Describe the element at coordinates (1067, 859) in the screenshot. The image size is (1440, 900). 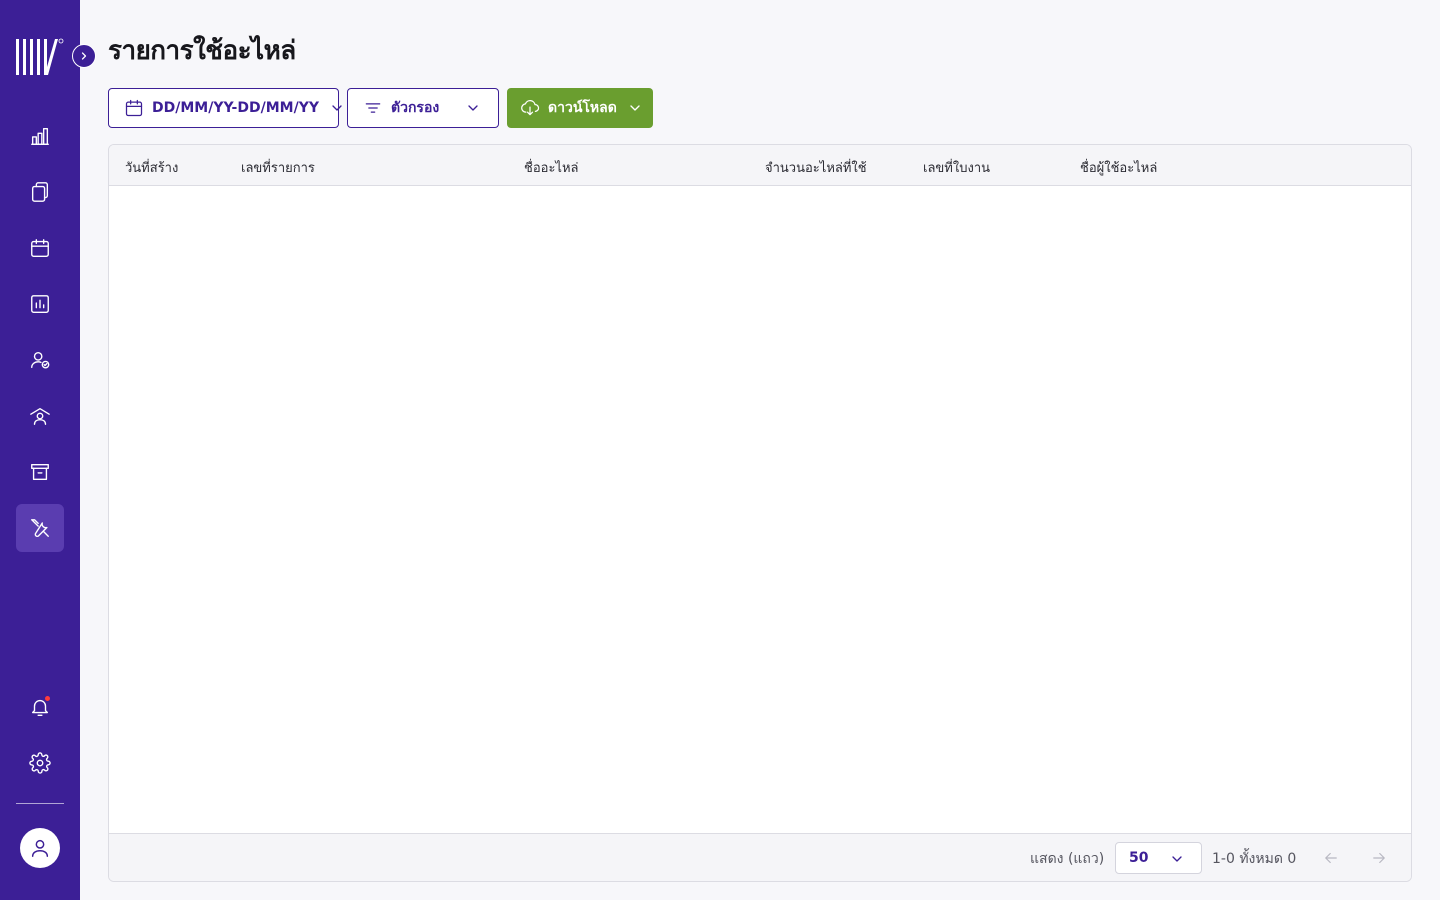
I see `rows-per-page-label: แสดง (แถว)` at that location.